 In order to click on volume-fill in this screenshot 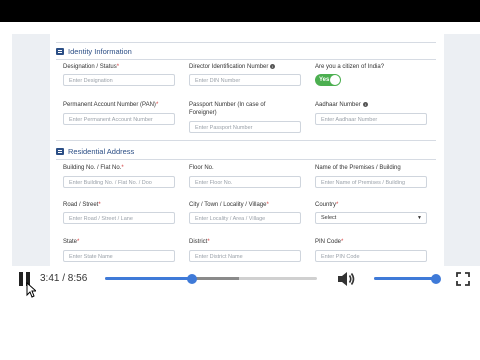, I will do `click(405, 278)`.